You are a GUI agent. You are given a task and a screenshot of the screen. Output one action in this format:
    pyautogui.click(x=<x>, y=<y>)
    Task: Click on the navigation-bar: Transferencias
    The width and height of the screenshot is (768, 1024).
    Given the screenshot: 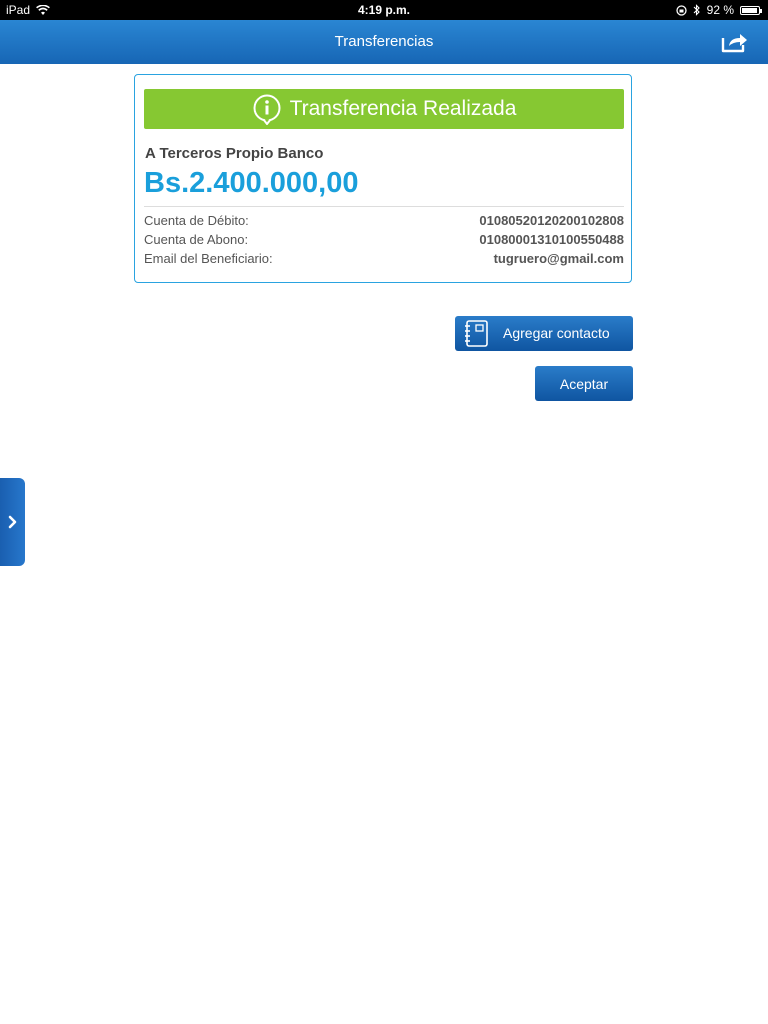 What is the action you would take?
    pyautogui.click(x=384, y=42)
    